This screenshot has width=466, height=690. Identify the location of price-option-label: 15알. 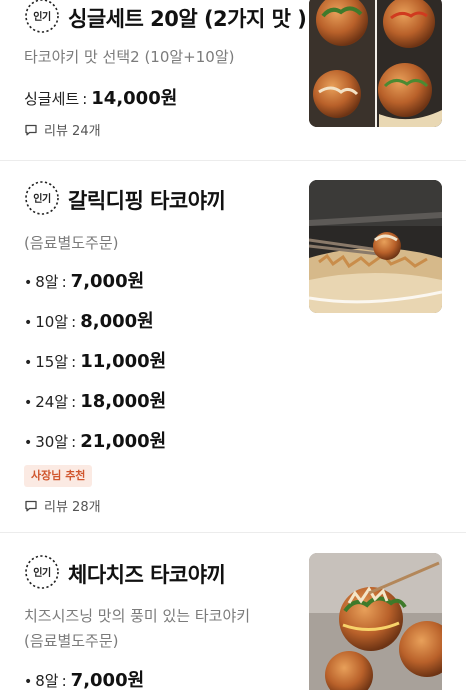
(52, 362).